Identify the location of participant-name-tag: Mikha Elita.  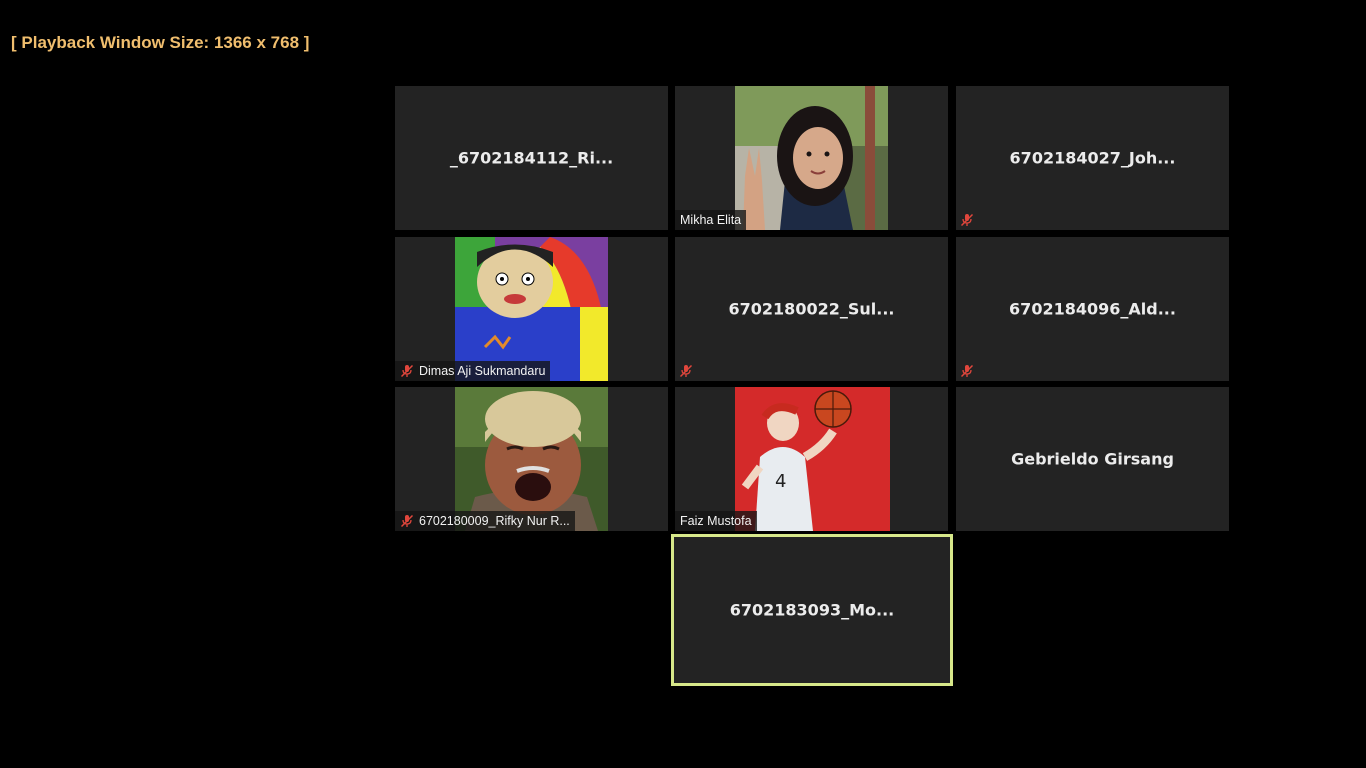
(711, 220).